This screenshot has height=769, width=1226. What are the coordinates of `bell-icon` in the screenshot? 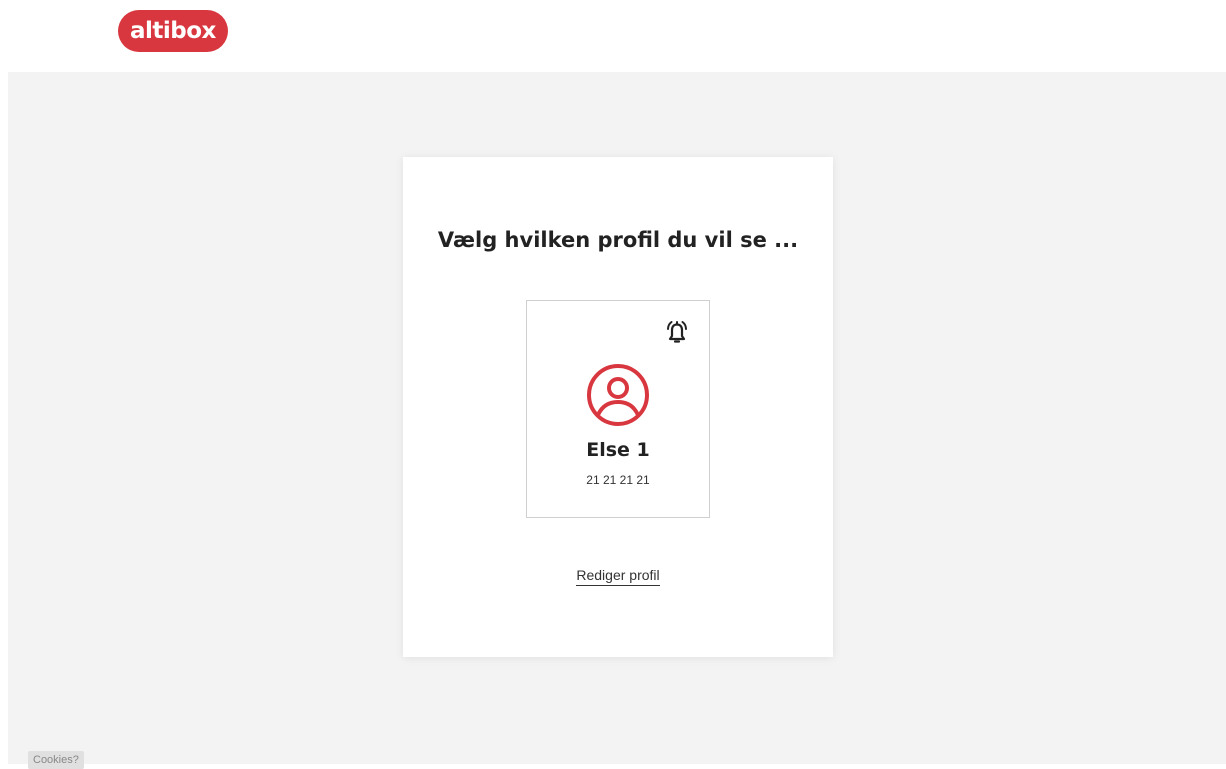 It's located at (677, 333).